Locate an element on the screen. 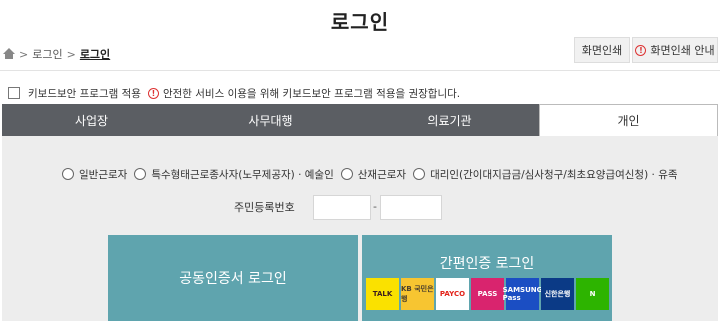  simple-auth-providers: TALK KB 국민은행 PAYCO PASS SAMSUNG Pass 신한은행 N is located at coordinates (487, 294).